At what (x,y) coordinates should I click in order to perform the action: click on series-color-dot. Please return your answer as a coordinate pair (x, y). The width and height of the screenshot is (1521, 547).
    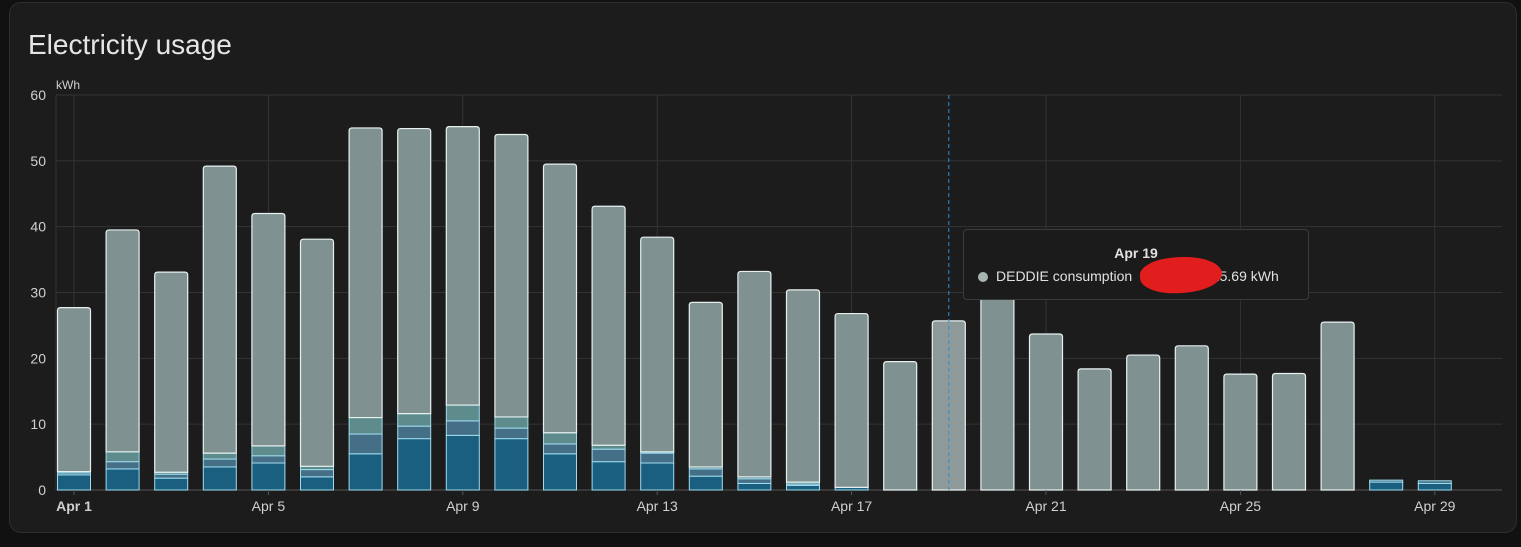
    Looking at the image, I should click on (983, 277).